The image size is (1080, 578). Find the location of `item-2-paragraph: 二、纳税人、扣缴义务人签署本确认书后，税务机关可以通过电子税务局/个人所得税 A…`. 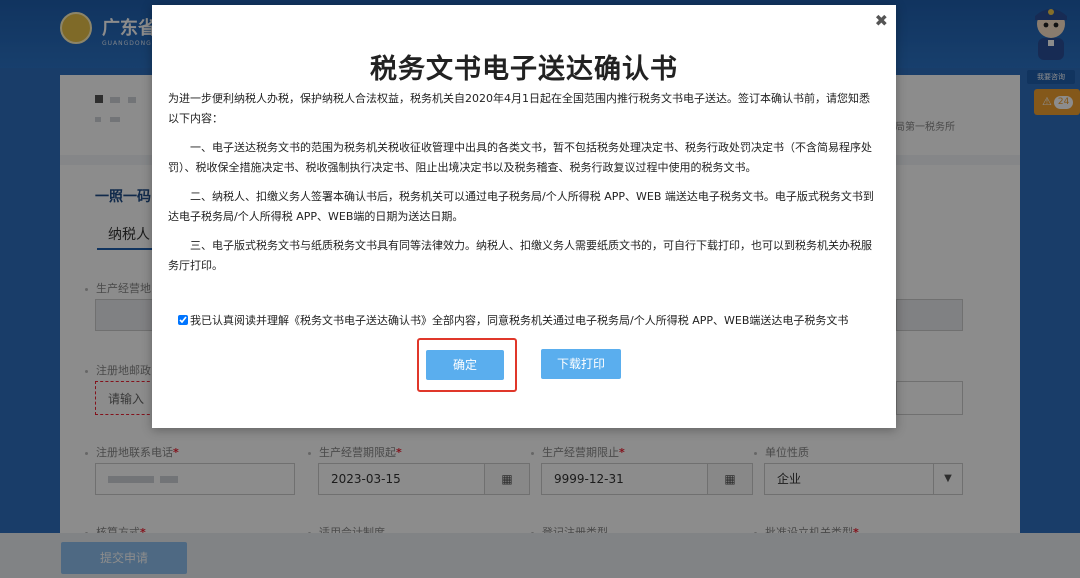

item-2-paragraph: 二、纳税人、扣缴义务人签署本确认书后，税务机关可以通过电子税务局/个人所得税 A… is located at coordinates (521, 206).